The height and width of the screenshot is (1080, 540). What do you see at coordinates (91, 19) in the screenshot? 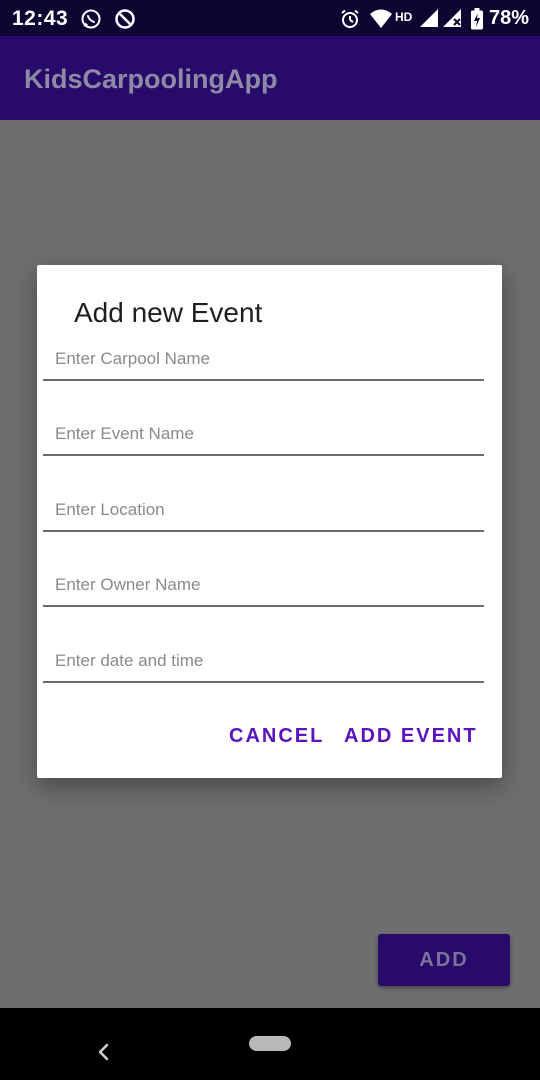
I see `whatsapp-icon` at bounding box center [91, 19].